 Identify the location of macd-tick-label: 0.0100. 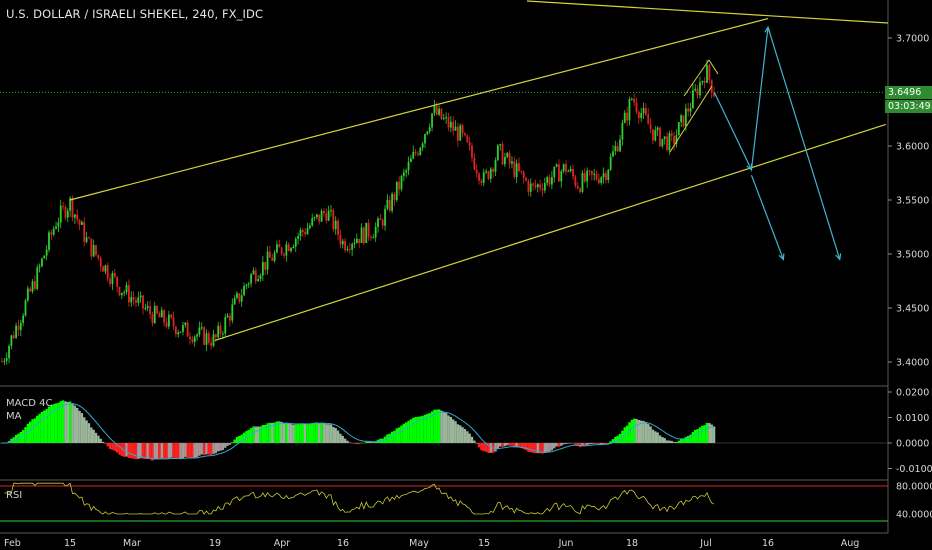
(912, 418).